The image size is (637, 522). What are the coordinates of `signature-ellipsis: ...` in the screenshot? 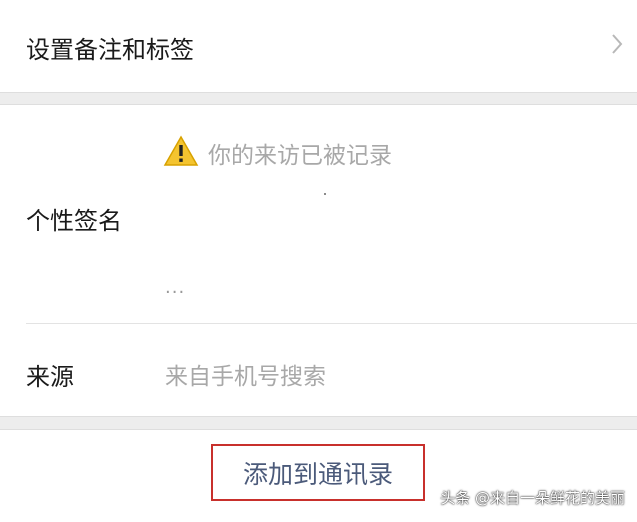 It's located at (175, 287).